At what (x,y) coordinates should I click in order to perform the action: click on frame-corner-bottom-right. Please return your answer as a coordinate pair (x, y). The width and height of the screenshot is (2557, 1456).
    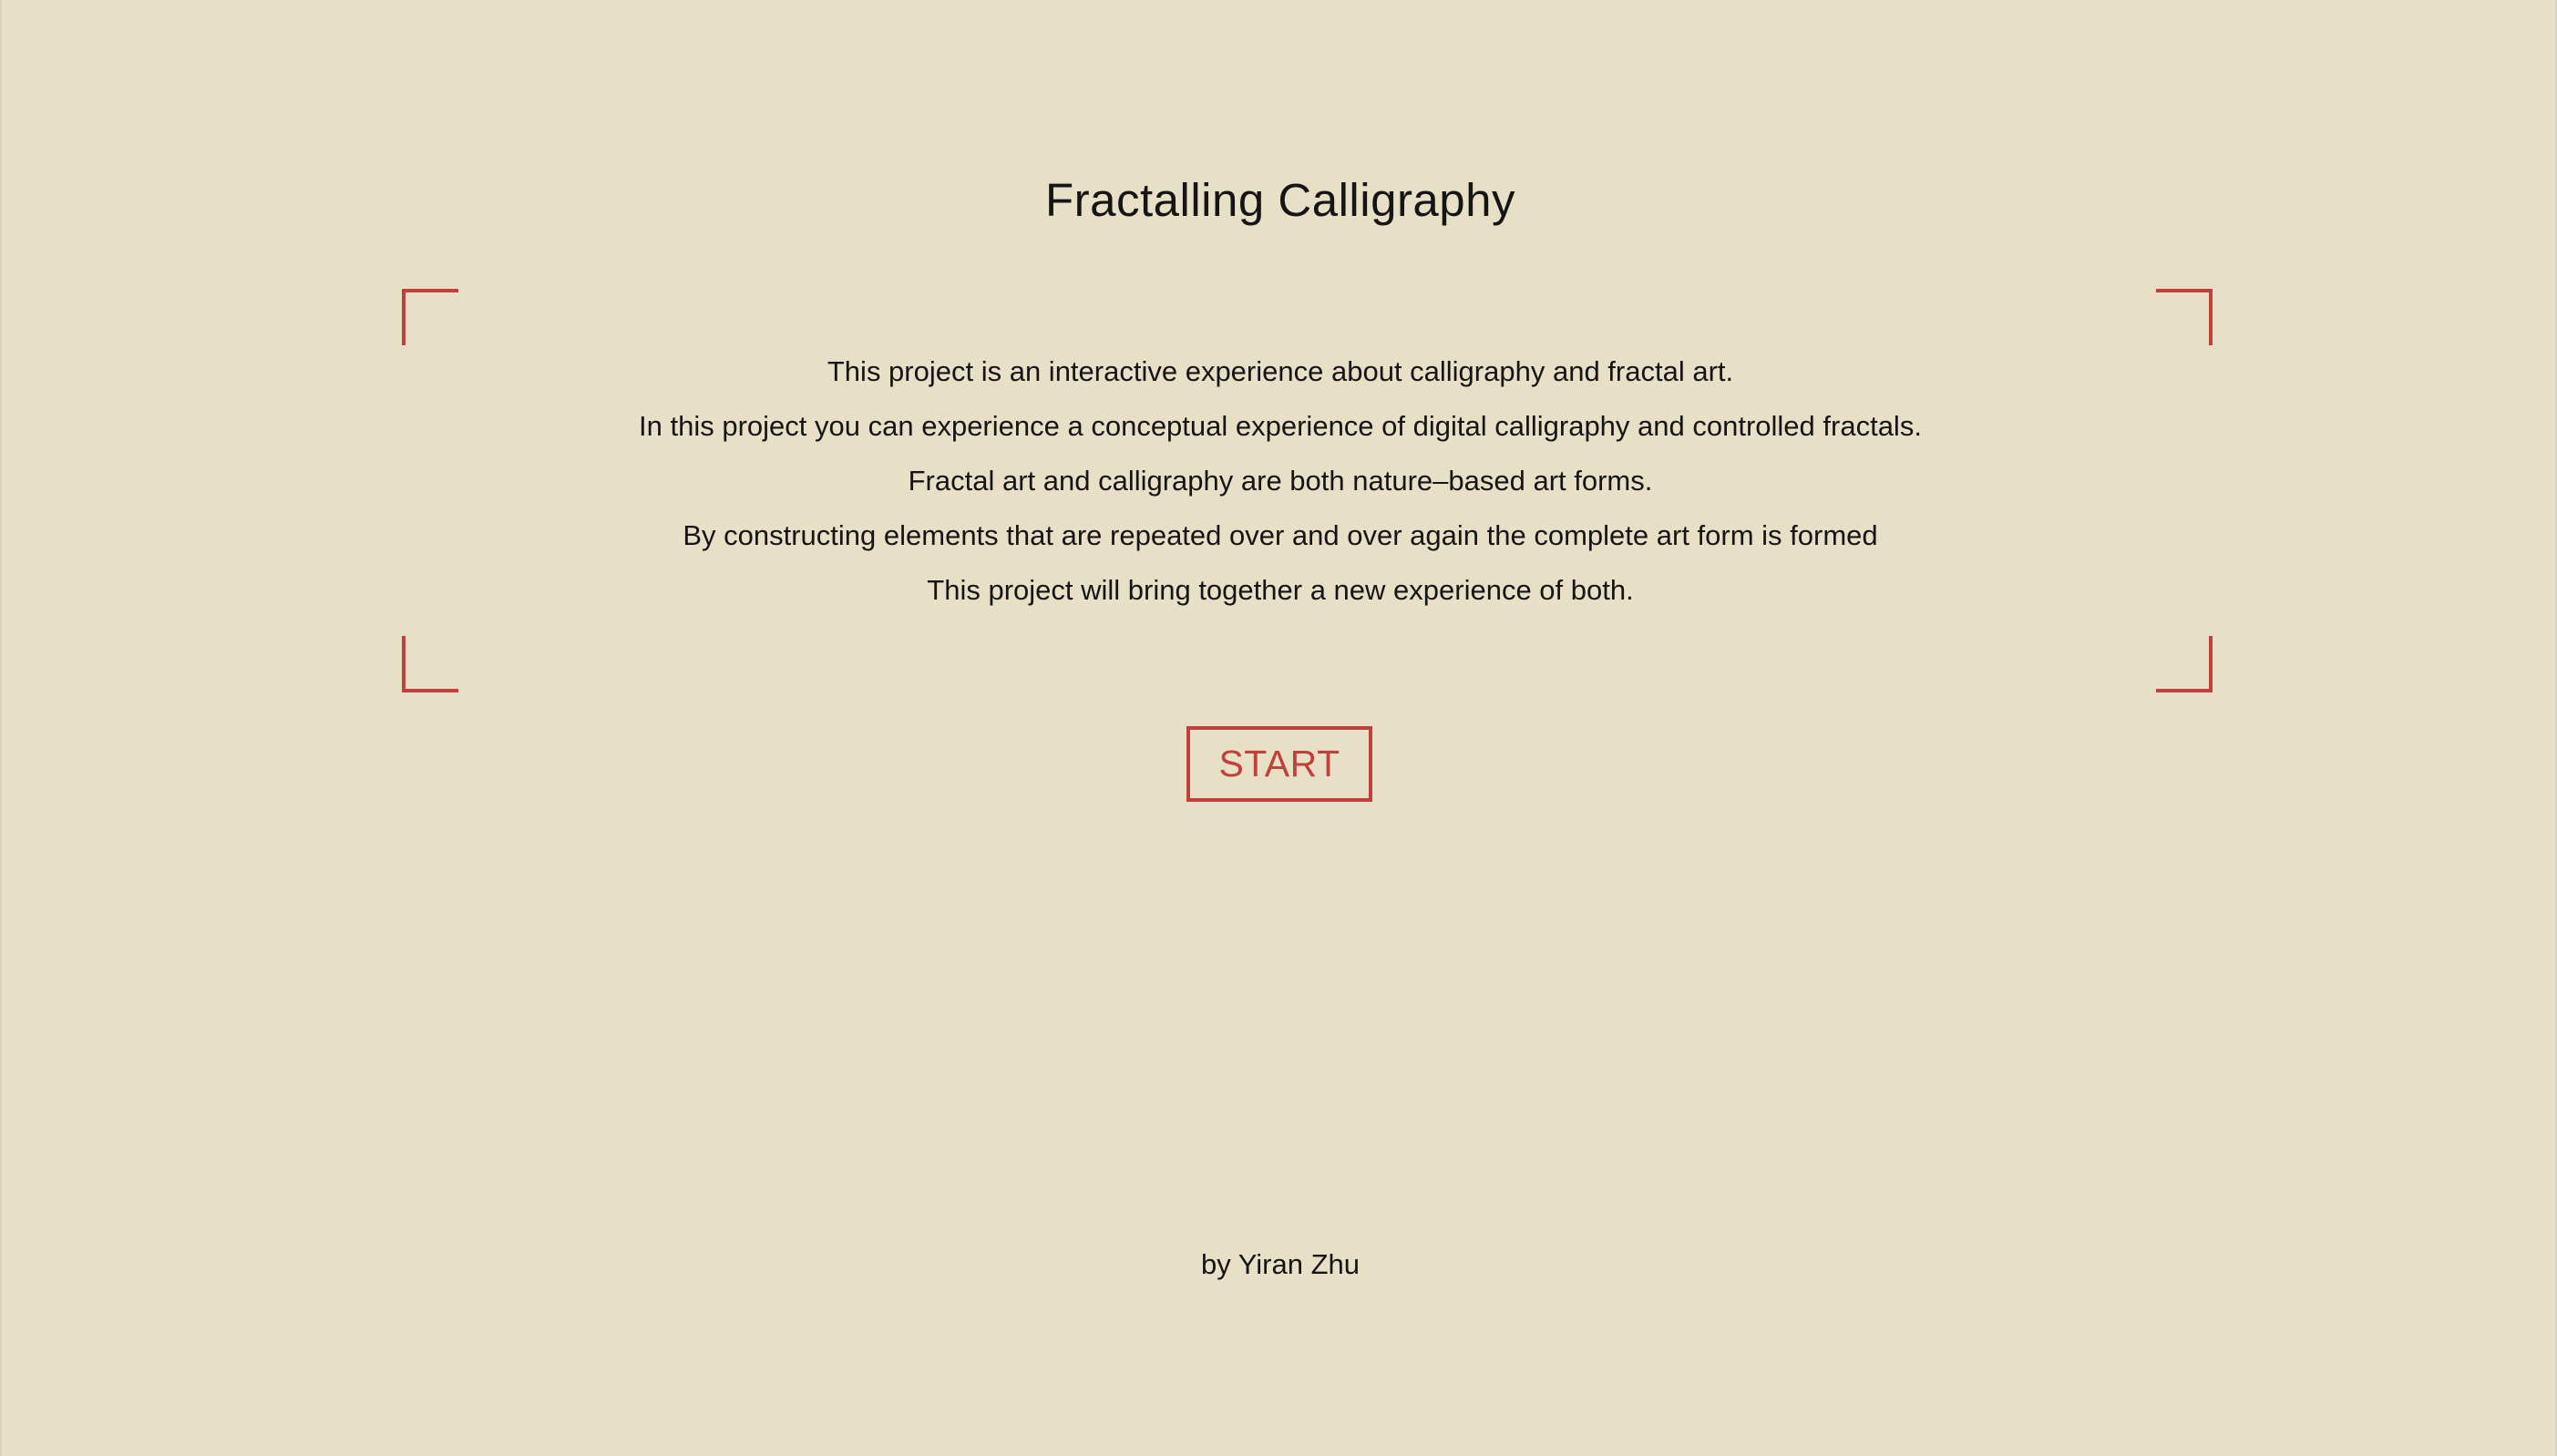
    Looking at the image, I should click on (2184, 664).